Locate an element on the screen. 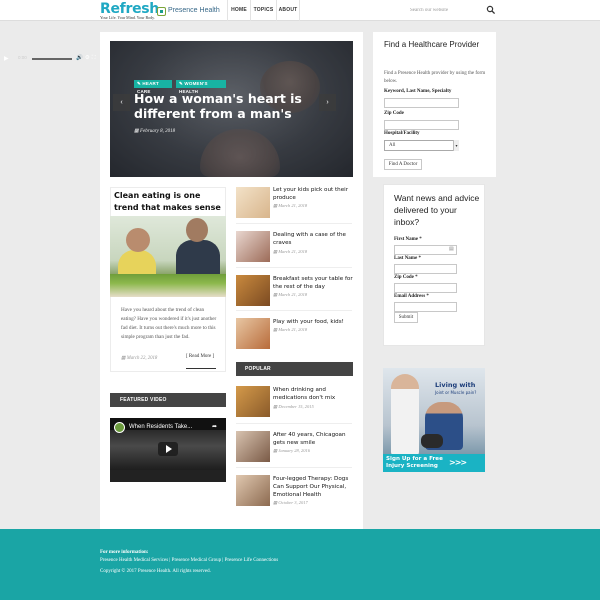  hospital-select: All is located at coordinates (421, 145).